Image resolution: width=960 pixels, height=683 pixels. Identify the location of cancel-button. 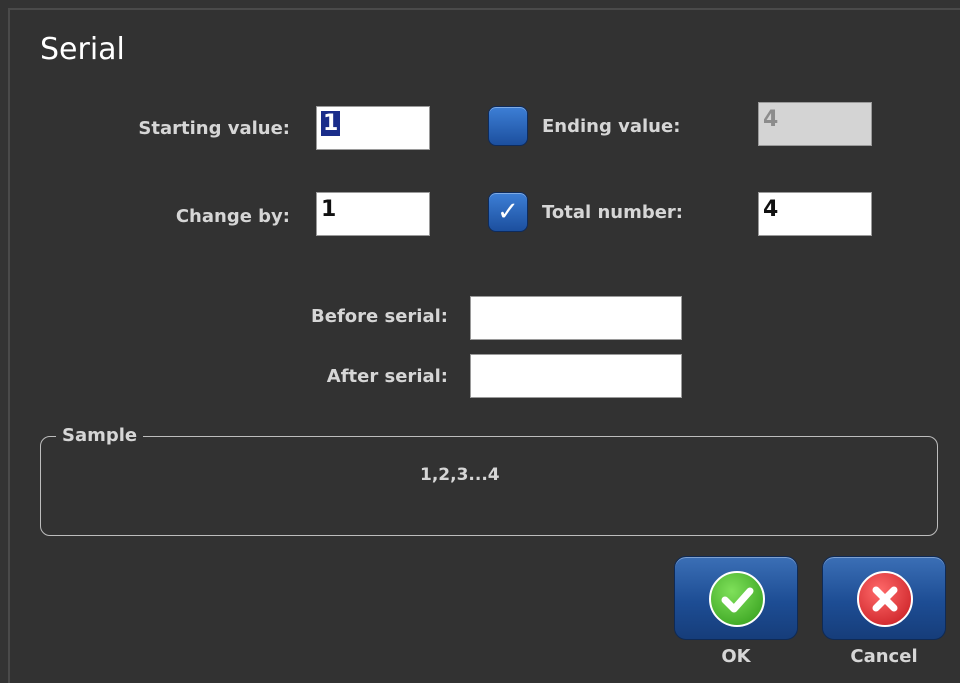
(884, 598).